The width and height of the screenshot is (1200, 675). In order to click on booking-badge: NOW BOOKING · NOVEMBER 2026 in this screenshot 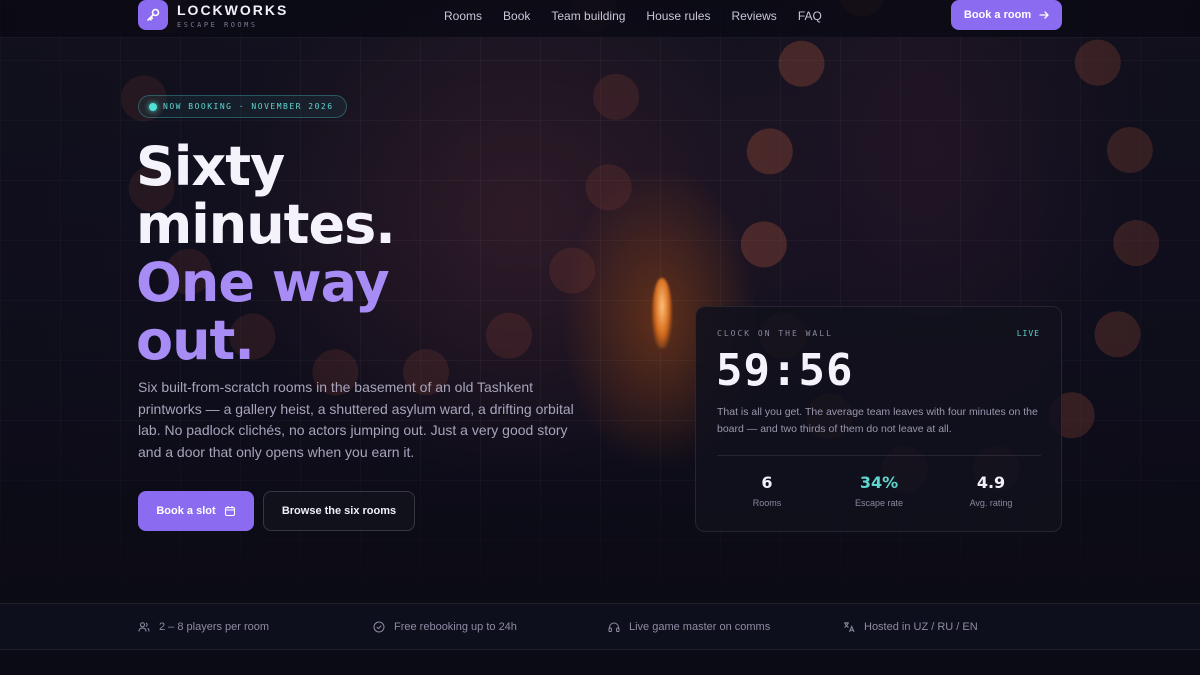, I will do `click(242, 106)`.